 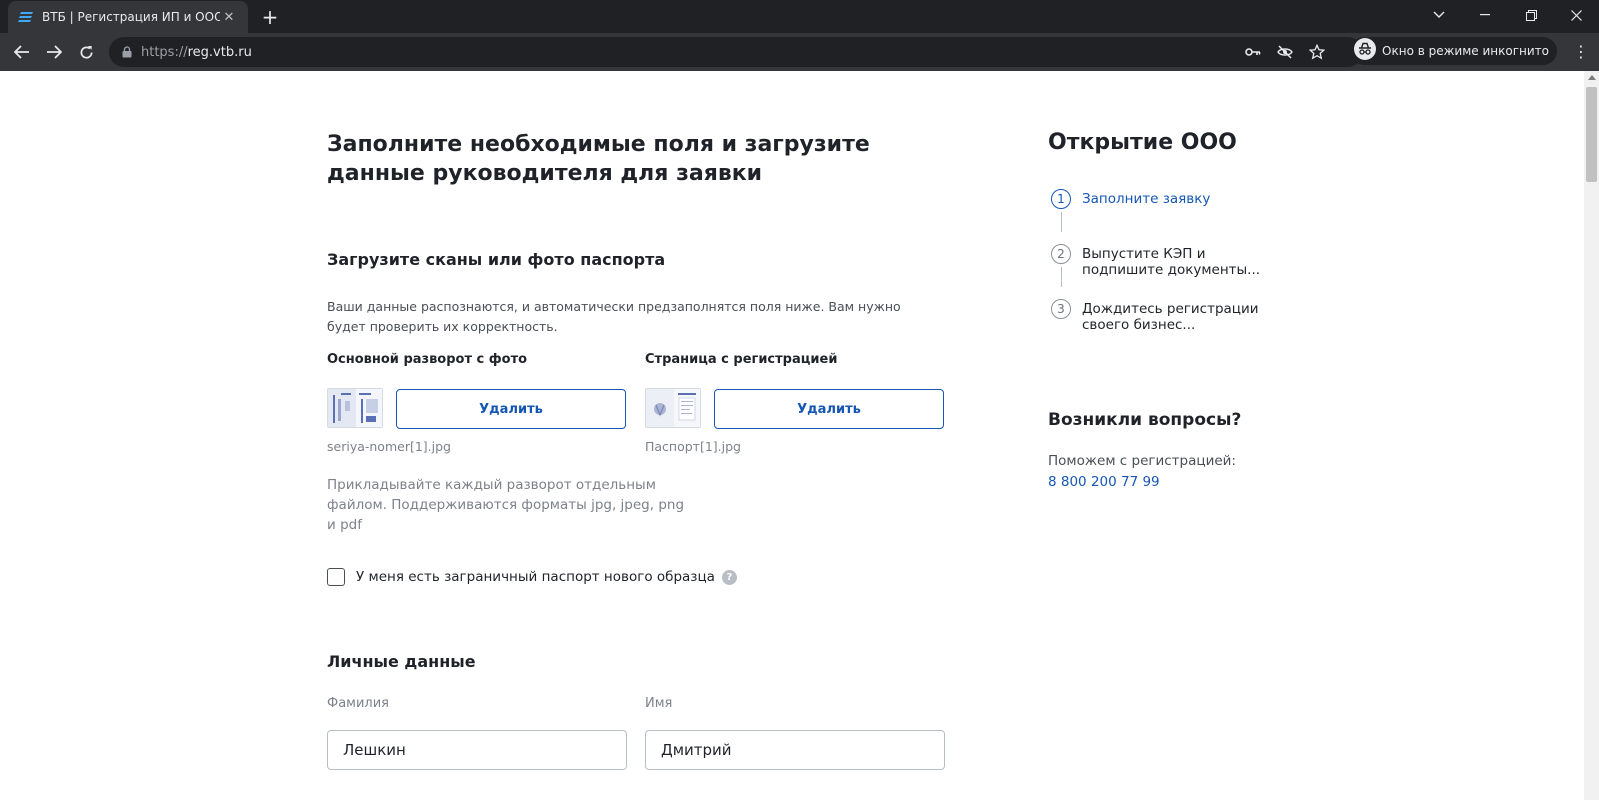 What do you see at coordinates (1365, 51) in the screenshot?
I see `incognito-icon` at bounding box center [1365, 51].